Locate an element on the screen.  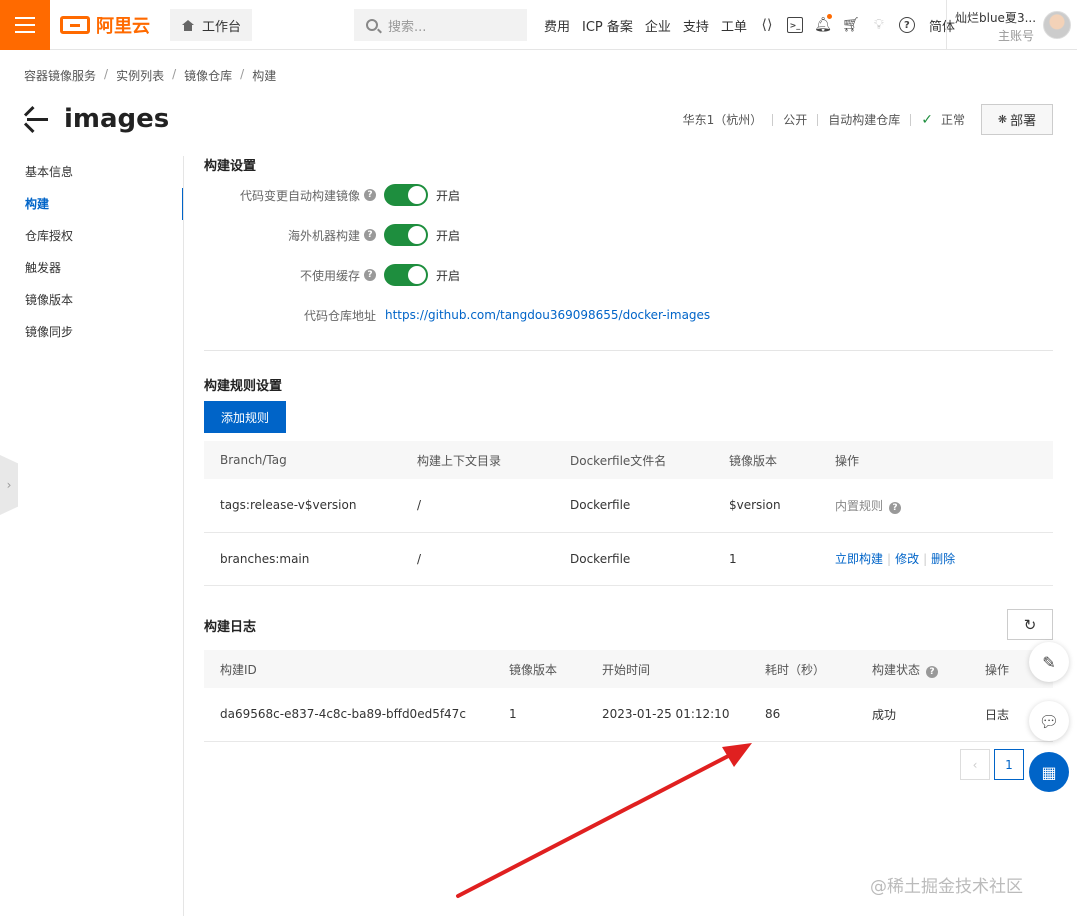
annotation-arrow is located at coordinates (604, 820).